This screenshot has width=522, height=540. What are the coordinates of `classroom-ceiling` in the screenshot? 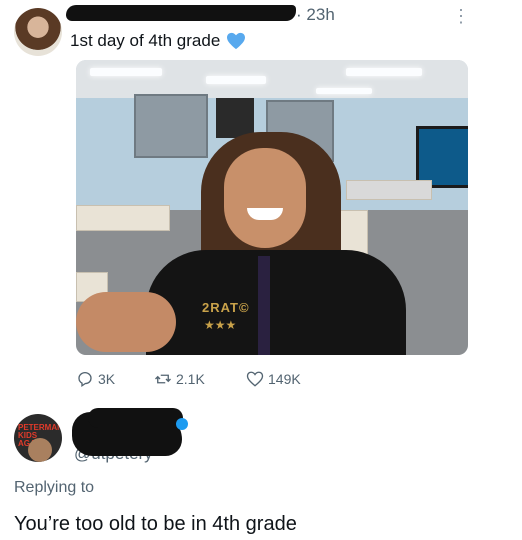 It's located at (272, 79).